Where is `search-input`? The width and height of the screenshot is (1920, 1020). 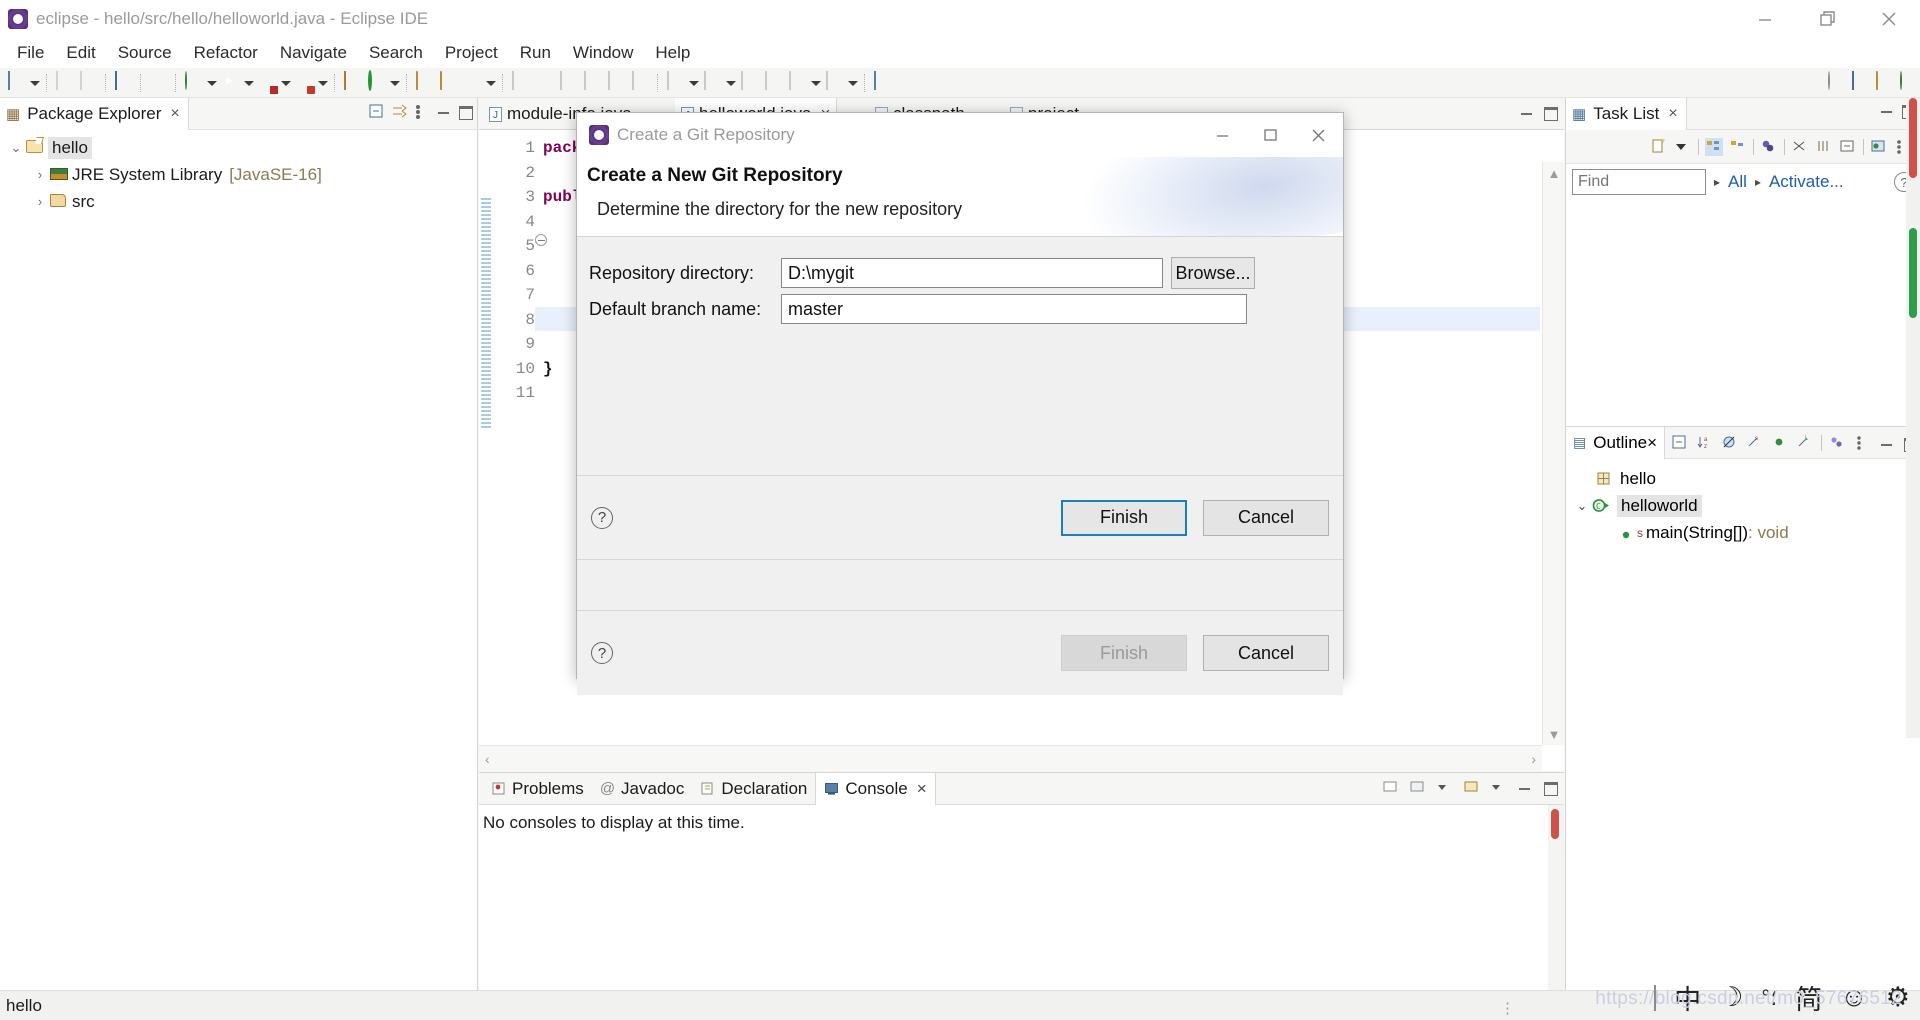 search-input is located at coordinates (1639, 182).